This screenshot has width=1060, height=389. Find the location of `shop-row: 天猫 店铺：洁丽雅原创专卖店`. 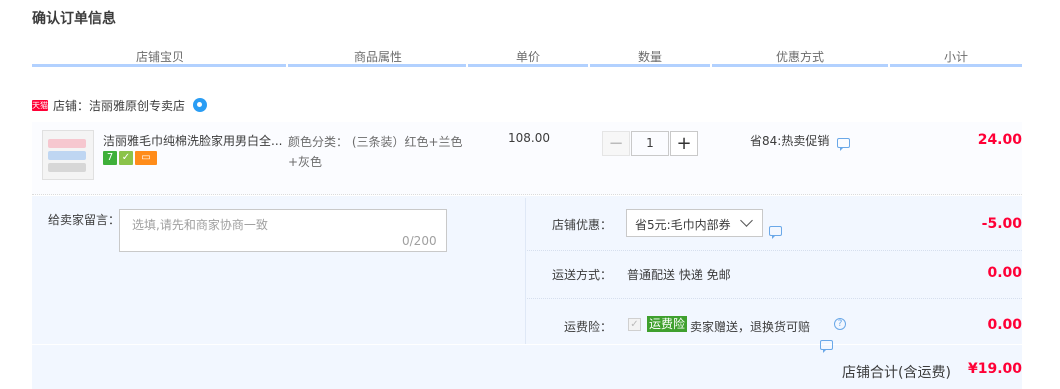

shop-row: 天猫 店铺：洁丽雅原创专卖店 is located at coordinates (120, 105).